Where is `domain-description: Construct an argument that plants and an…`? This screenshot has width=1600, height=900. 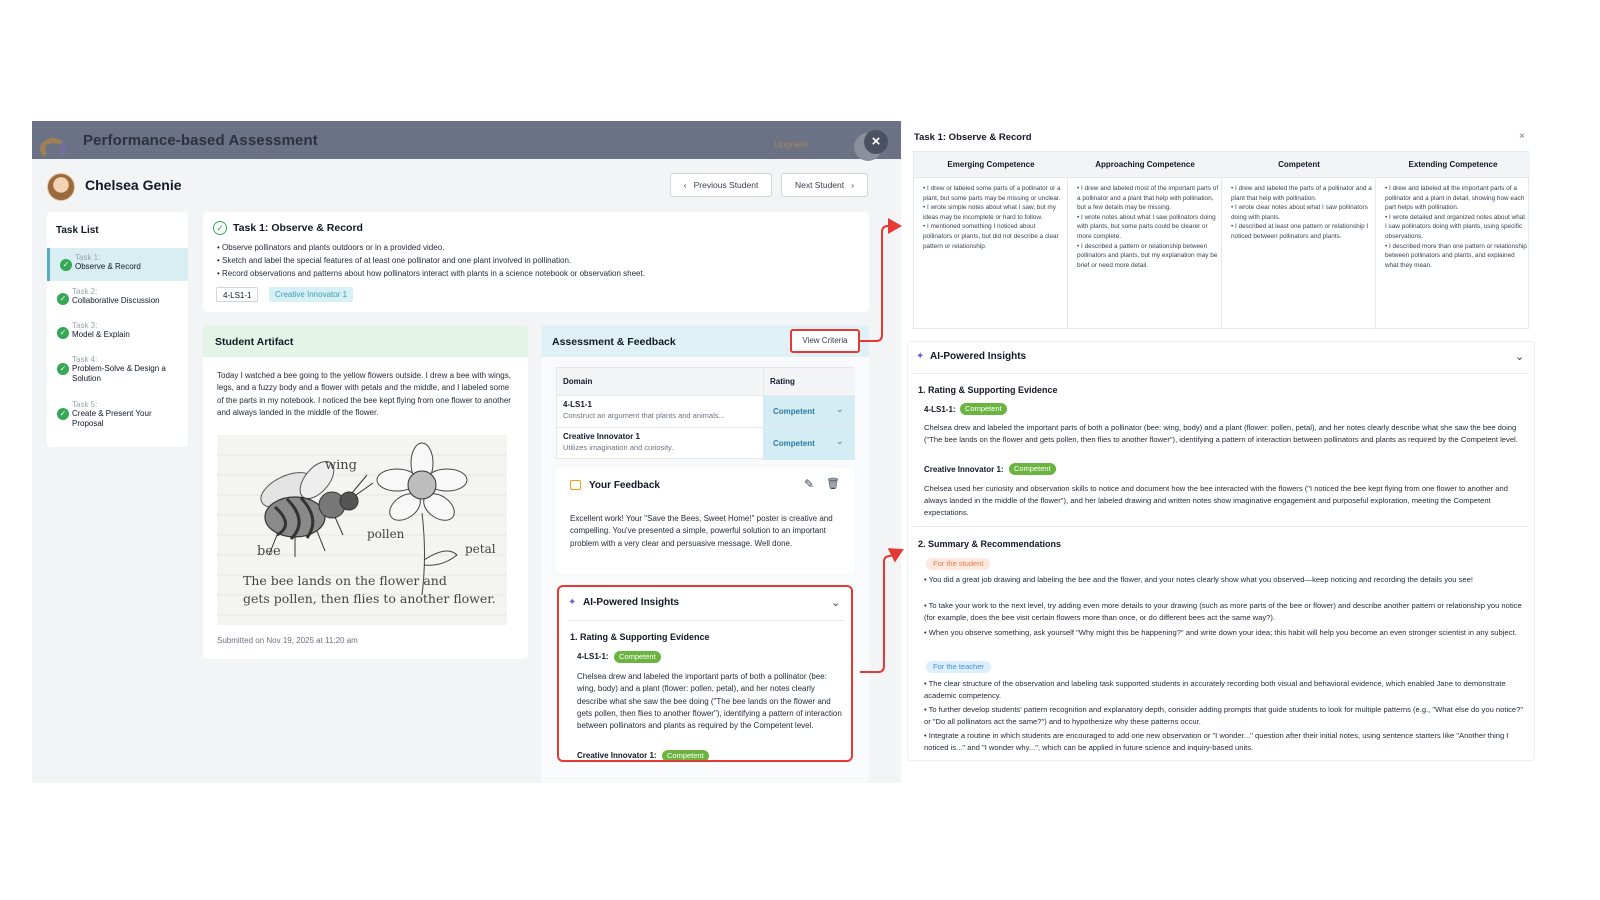 domain-description: Construct an argument that plants and an… is located at coordinates (644, 415).